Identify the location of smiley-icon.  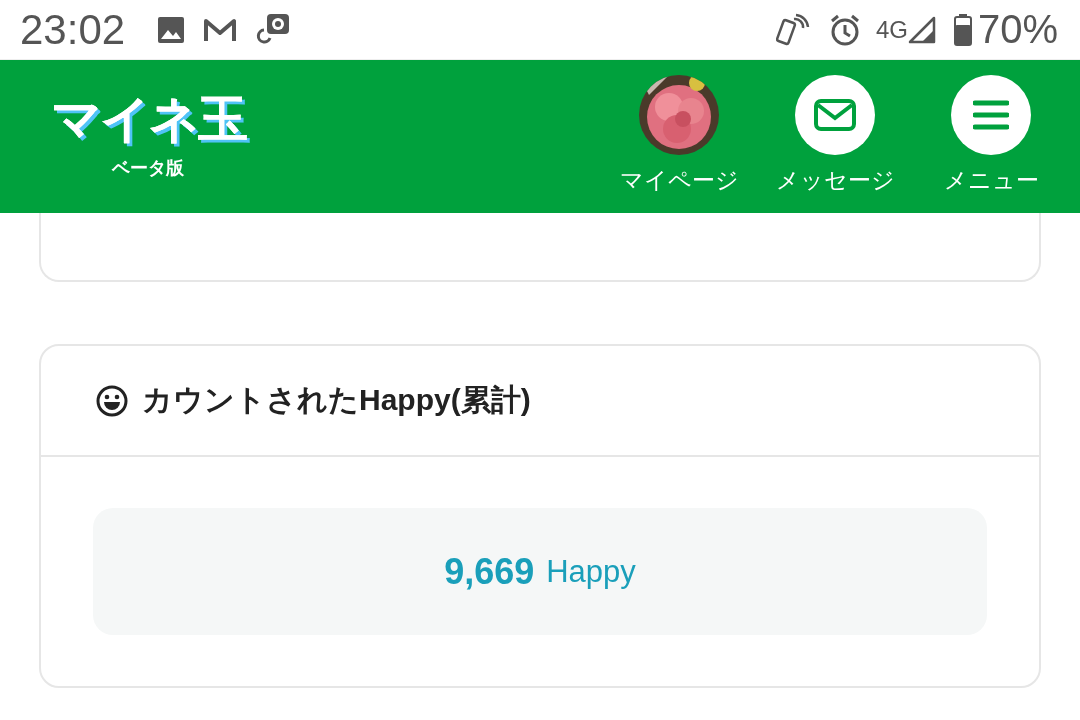
(112, 400).